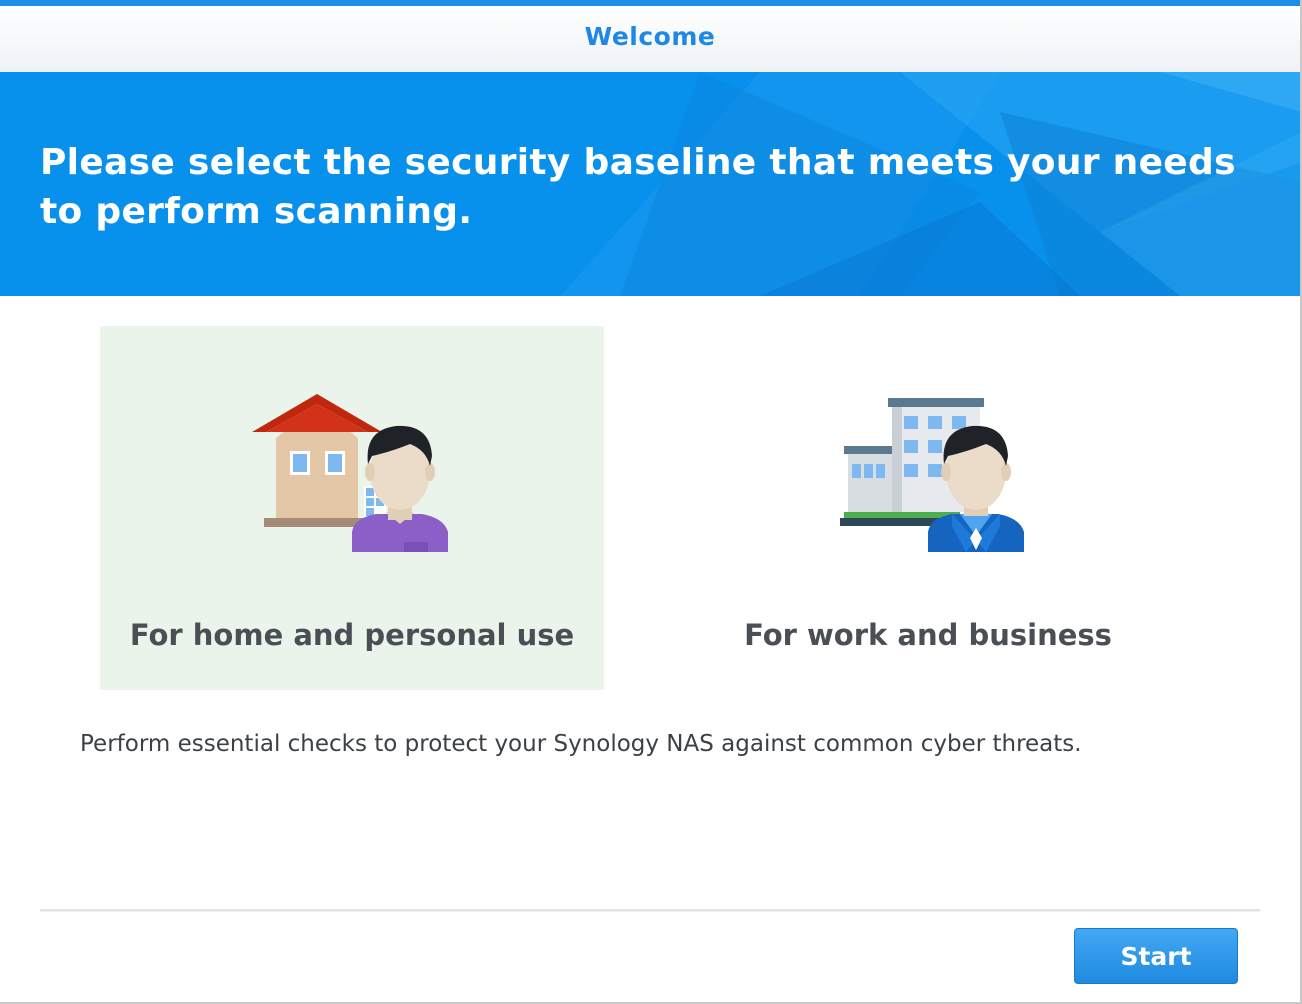 Image resolution: width=1302 pixels, height=1004 pixels. What do you see at coordinates (350, 473) in the screenshot?
I see `house-person-icon` at bounding box center [350, 473].